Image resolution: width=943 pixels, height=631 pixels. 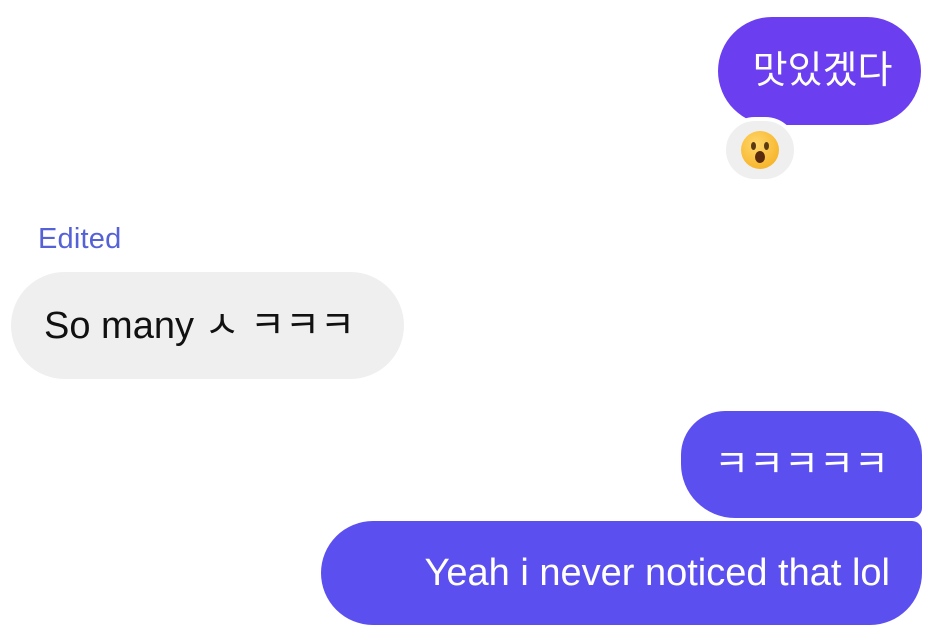 I want to click on message-text: Yeah i never noticed that lol, so click(x=657, y=573).